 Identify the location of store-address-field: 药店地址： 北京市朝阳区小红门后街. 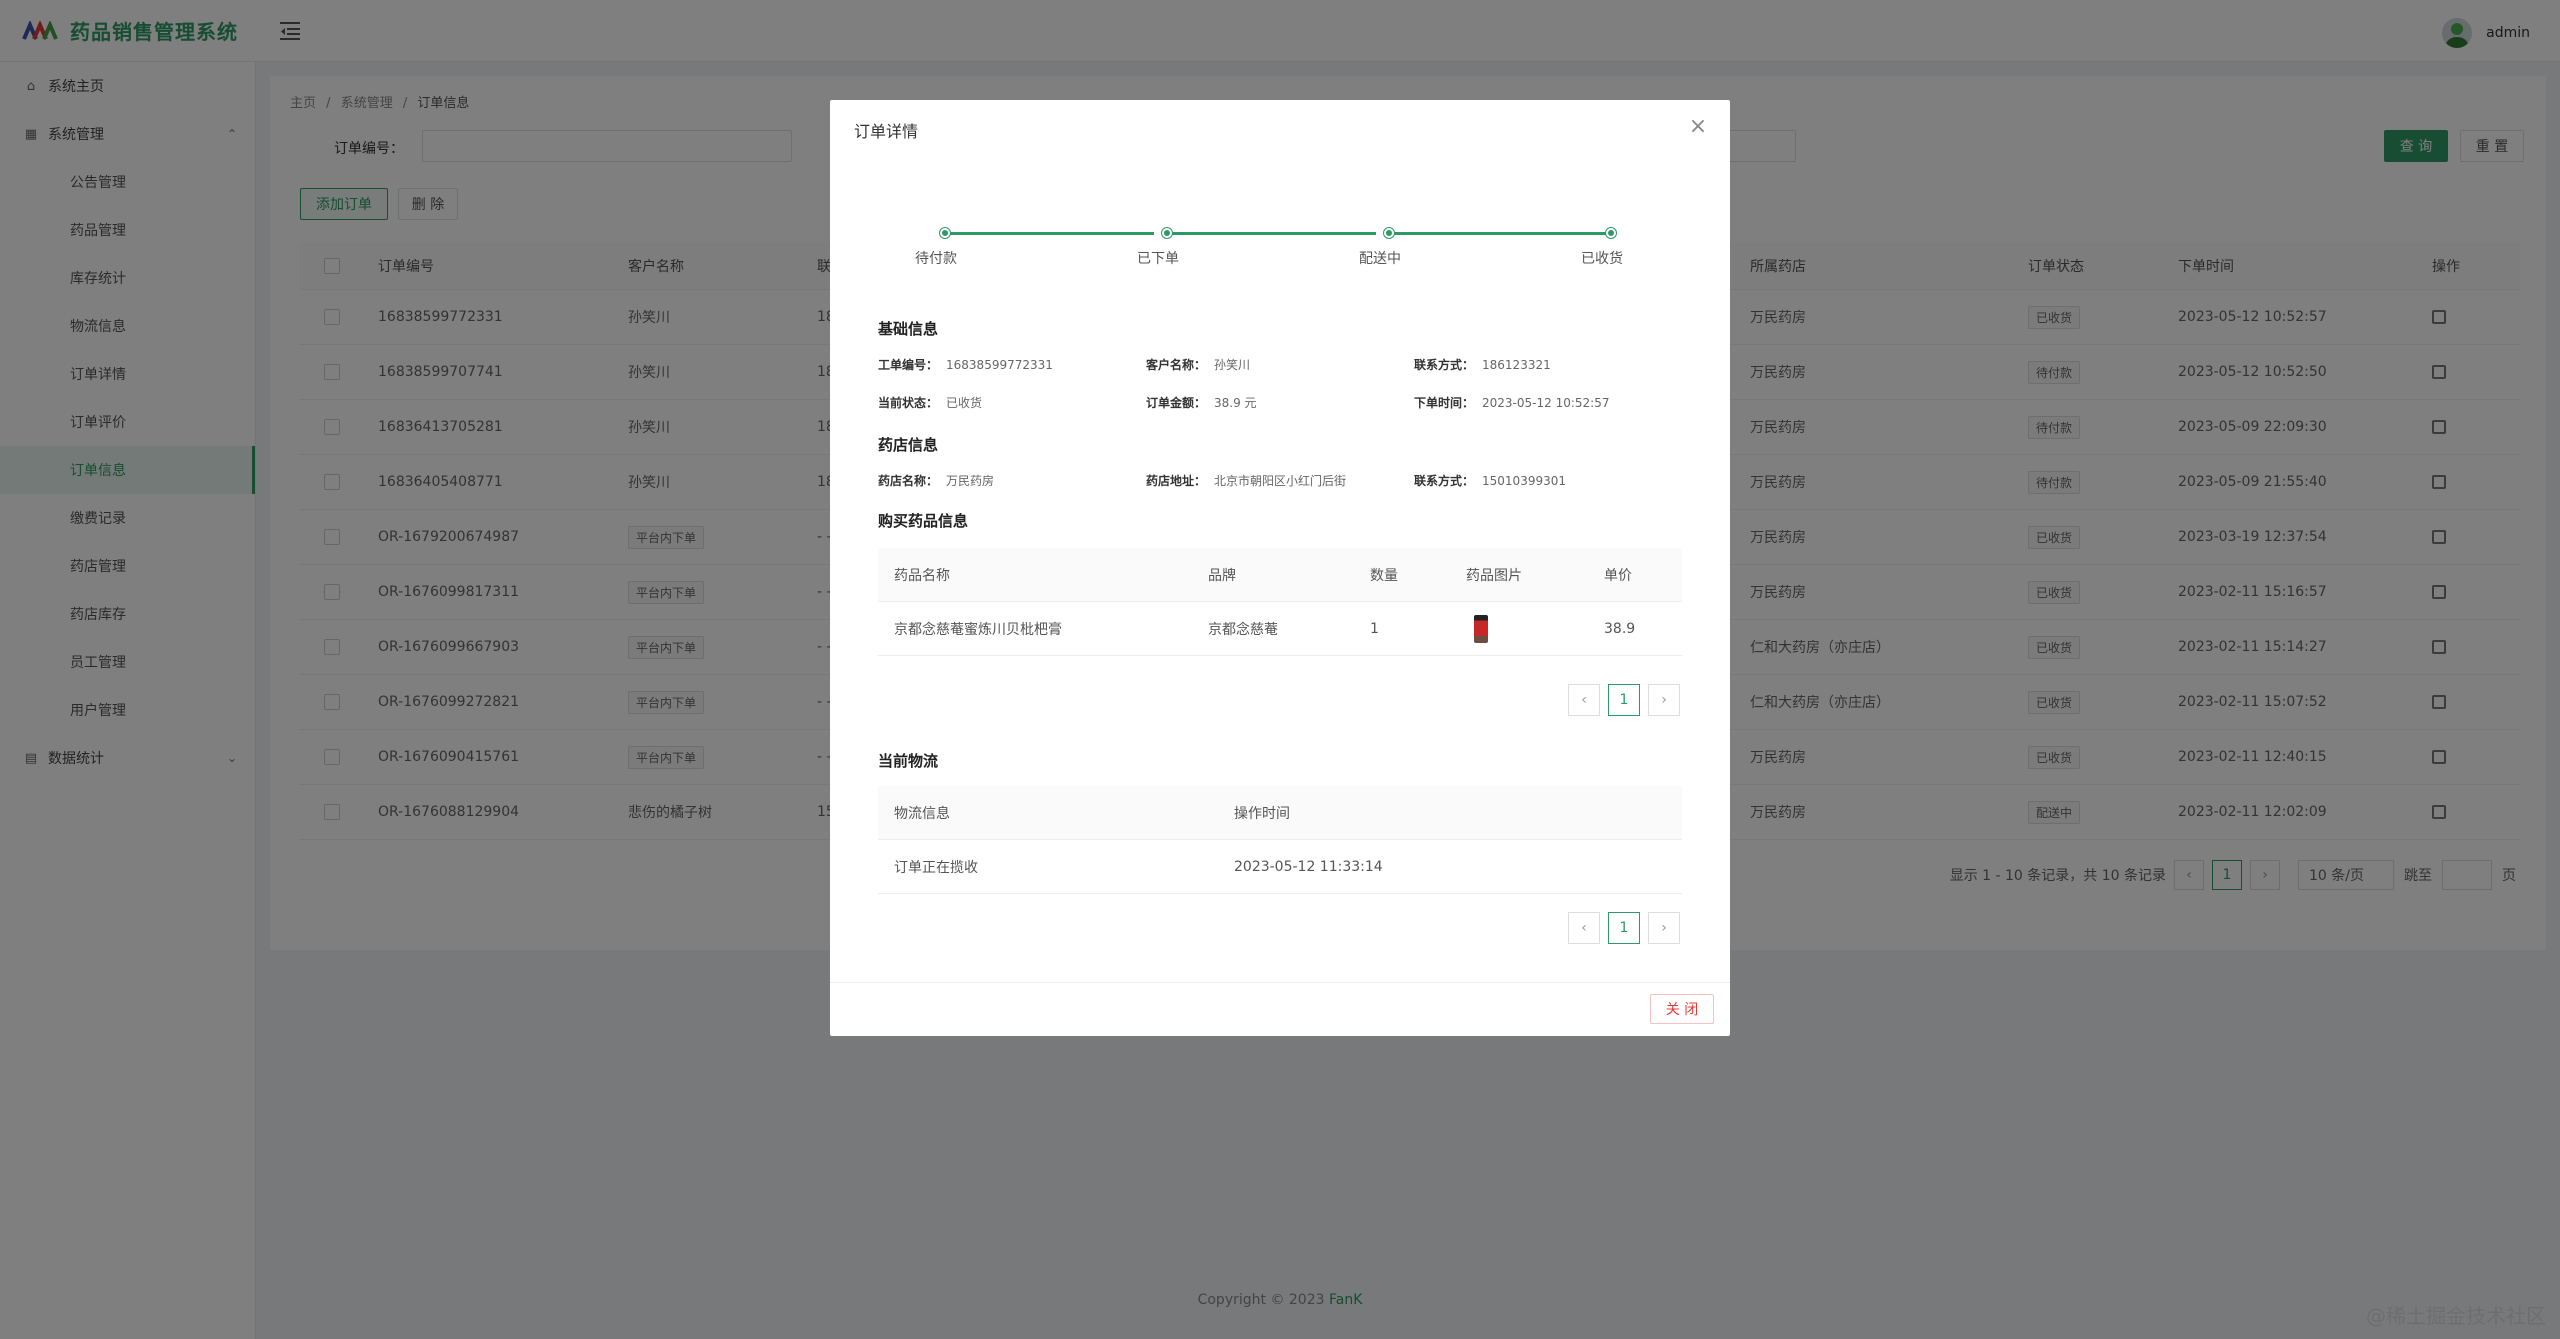
(1246, 480).